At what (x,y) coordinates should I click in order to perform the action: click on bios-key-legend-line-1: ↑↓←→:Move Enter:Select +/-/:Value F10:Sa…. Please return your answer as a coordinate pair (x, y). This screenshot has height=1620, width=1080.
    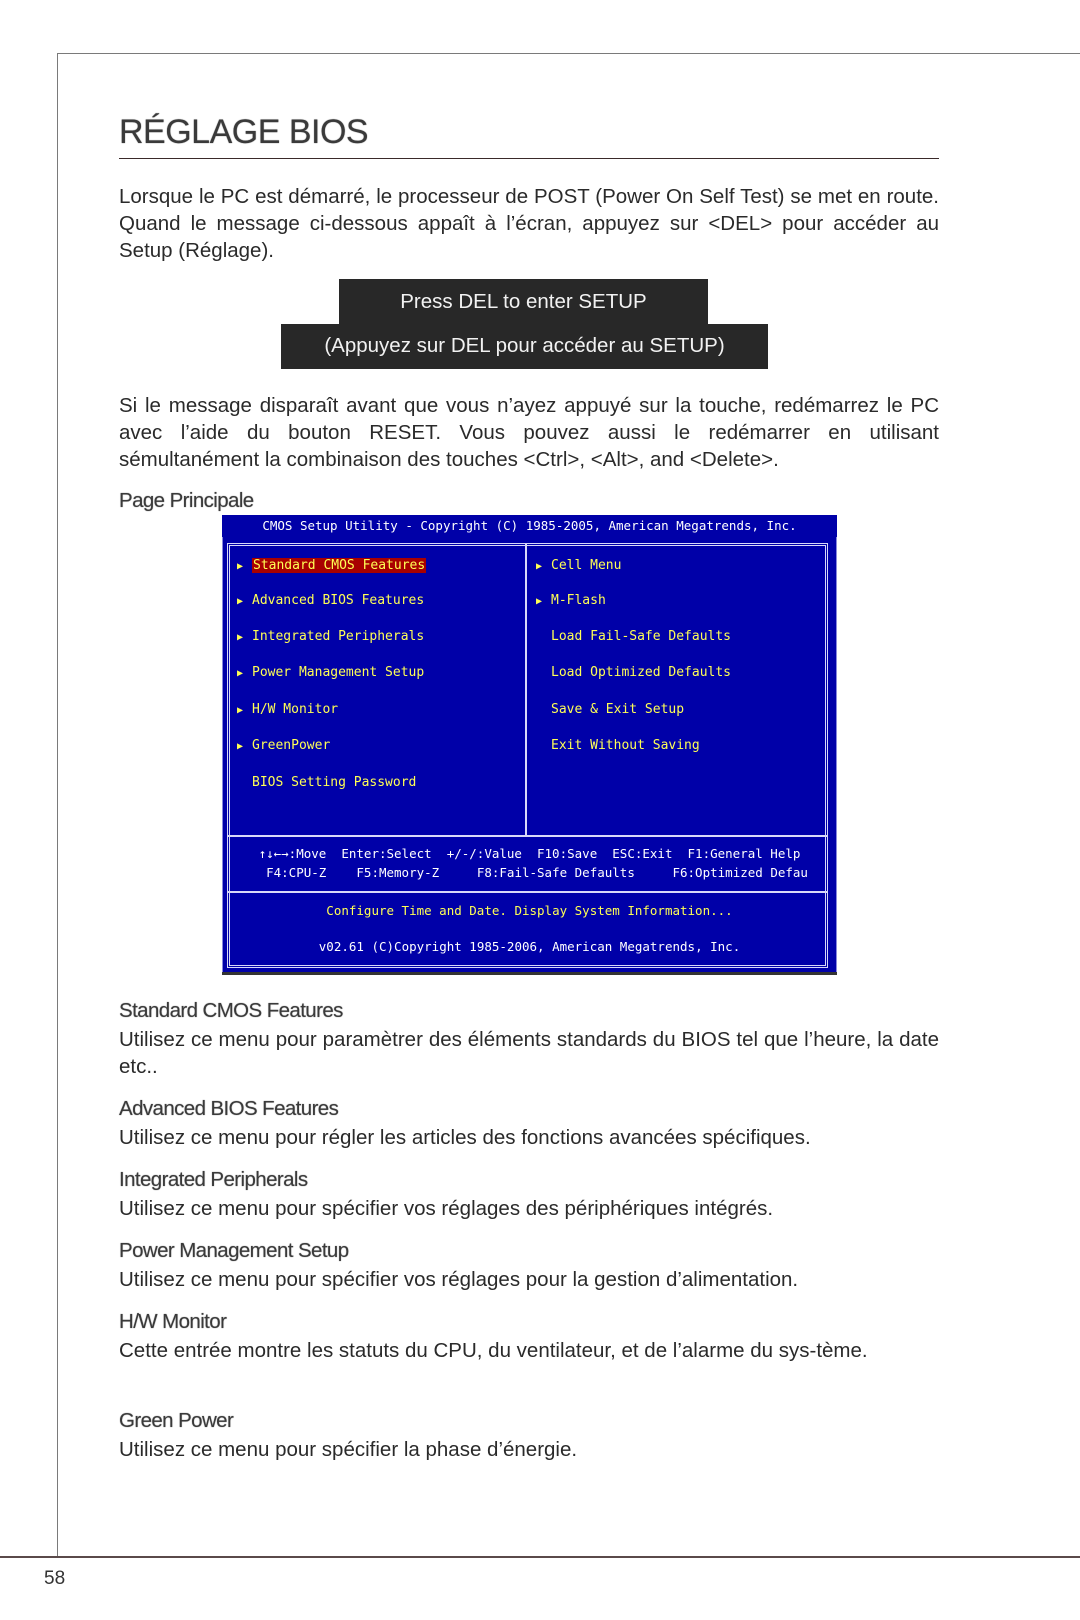
    Looking at the image, I should click on (529, 853).